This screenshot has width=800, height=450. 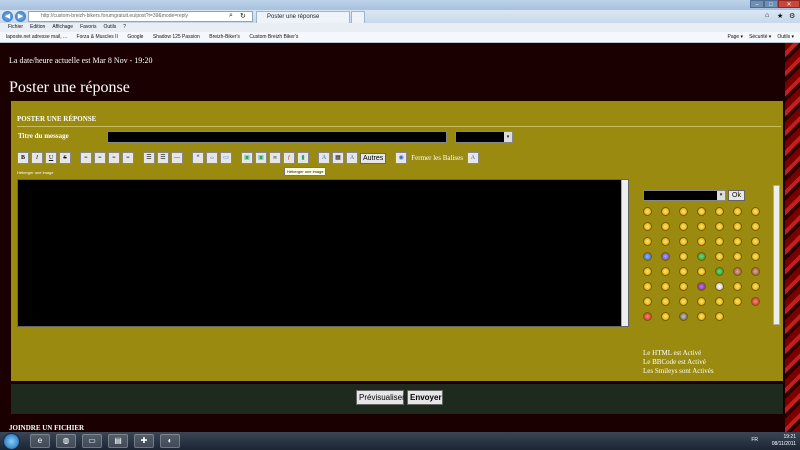 What do you see at coordinates (226, 158) in the screenshot?
I see `spoiler-icon: ▭` at bounding box center [226, 158].